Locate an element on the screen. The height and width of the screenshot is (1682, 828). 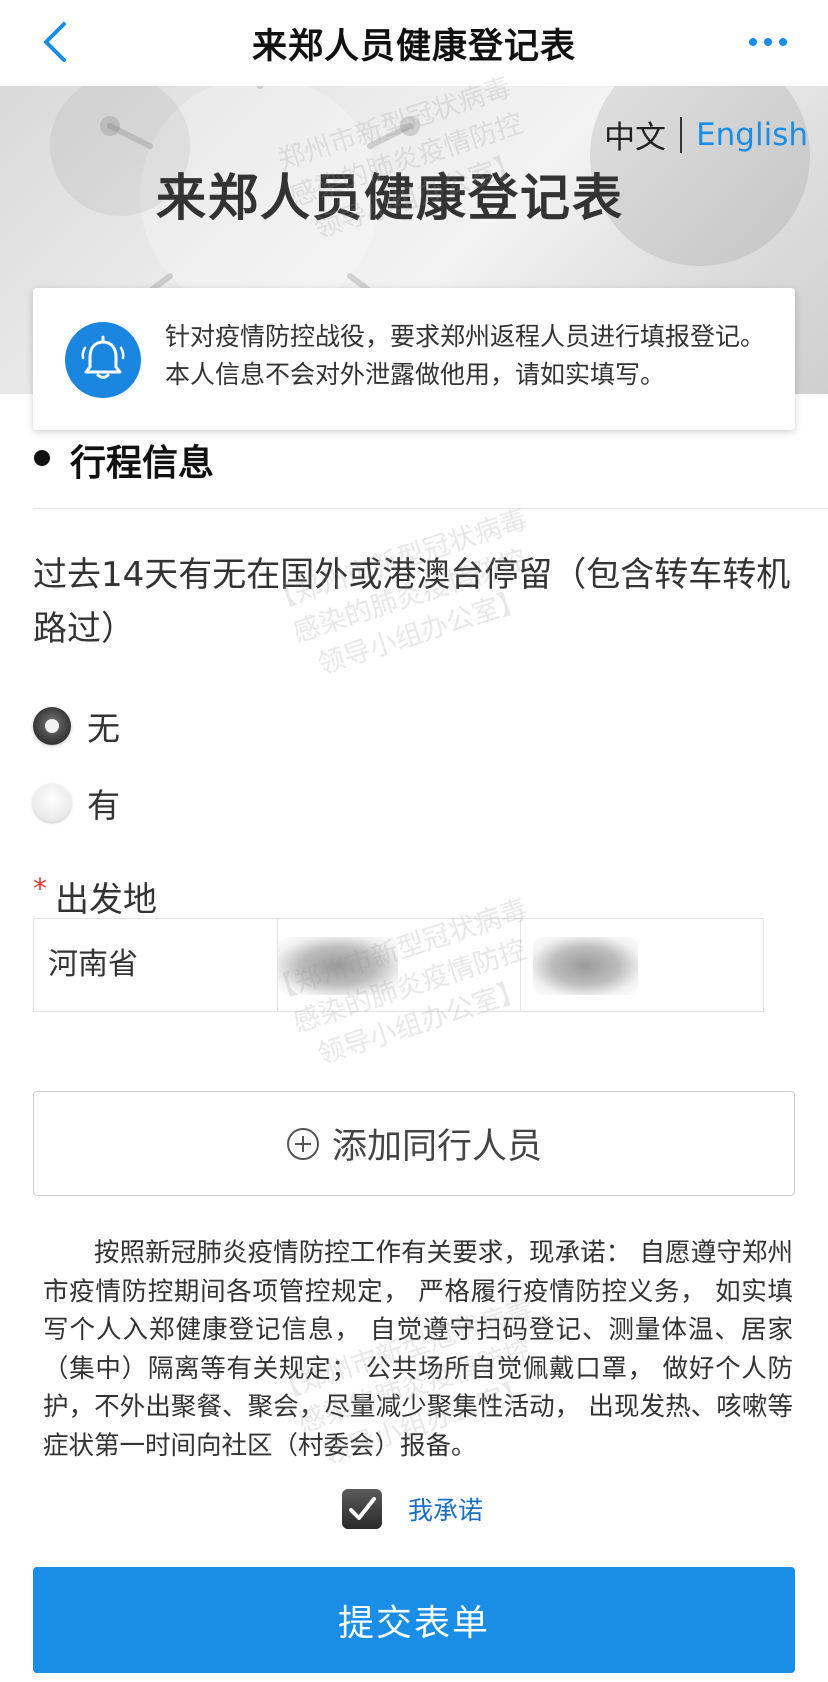
lang-chinese-link: 中文 is located at coordinates (635, 134).